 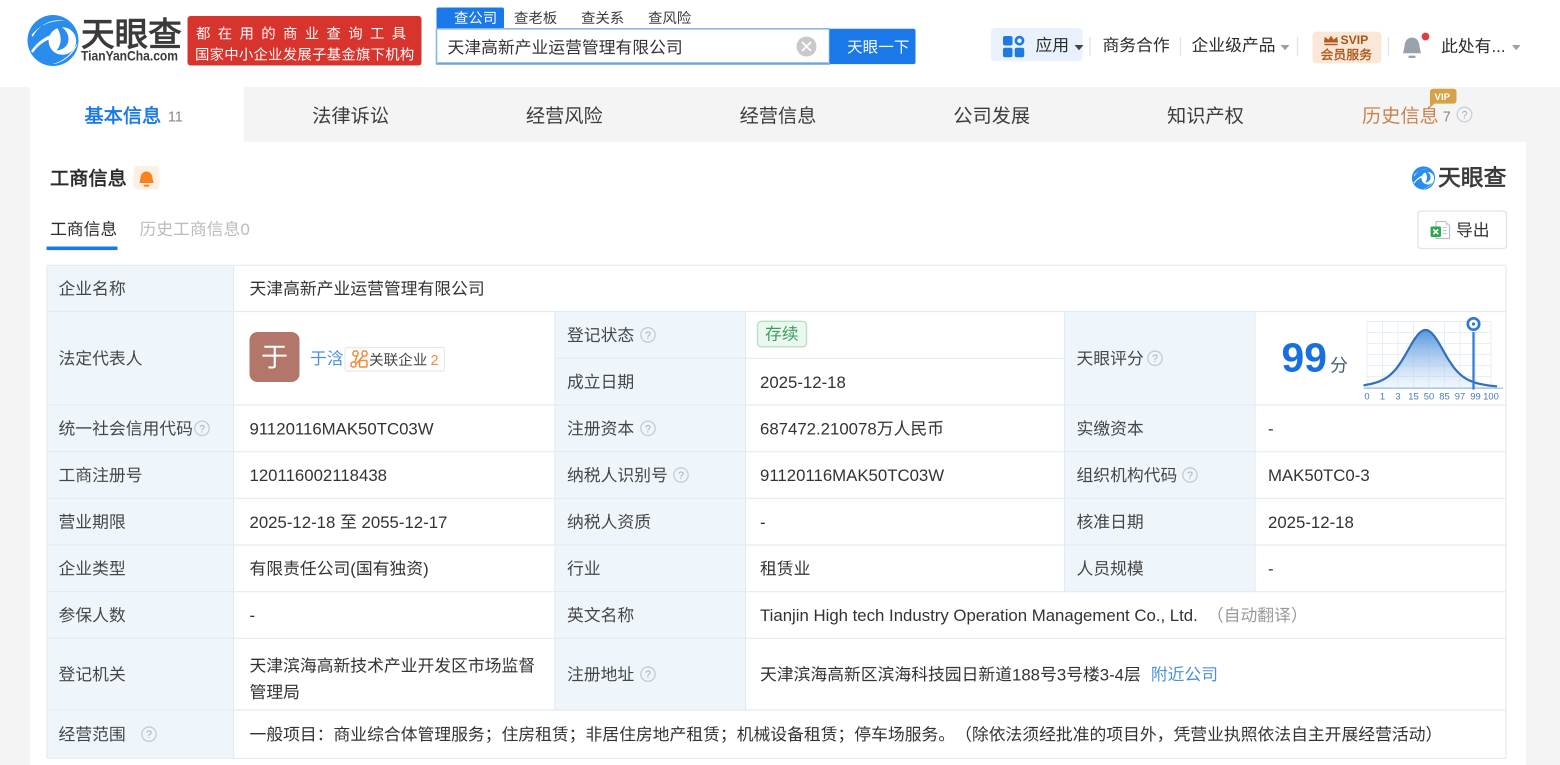 What do you see at coordinates (1491, 396) in the screenshot?
I see `svg-text: 100` at bounding box center [1491, 396].